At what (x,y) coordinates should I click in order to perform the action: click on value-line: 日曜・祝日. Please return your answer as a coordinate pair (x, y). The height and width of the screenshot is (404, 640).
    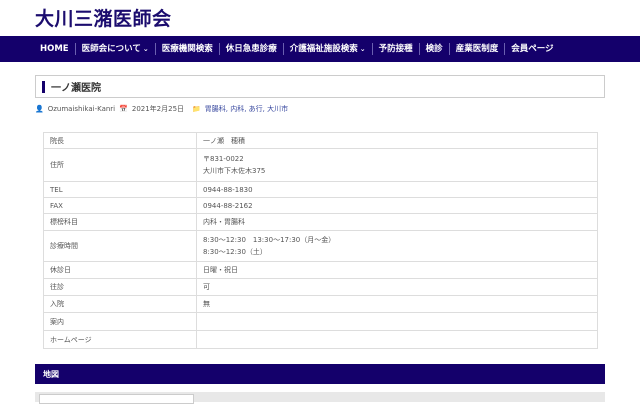
    Looking at the image, I should click on (220, 270).